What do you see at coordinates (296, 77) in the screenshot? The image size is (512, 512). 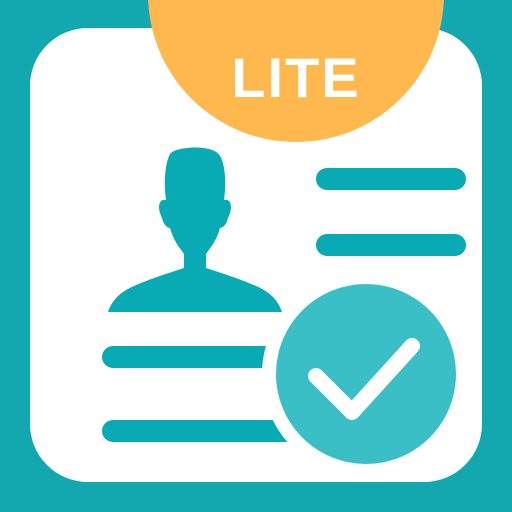 I see `lite-badge-label: LITE` at bounding box center [296, 77].